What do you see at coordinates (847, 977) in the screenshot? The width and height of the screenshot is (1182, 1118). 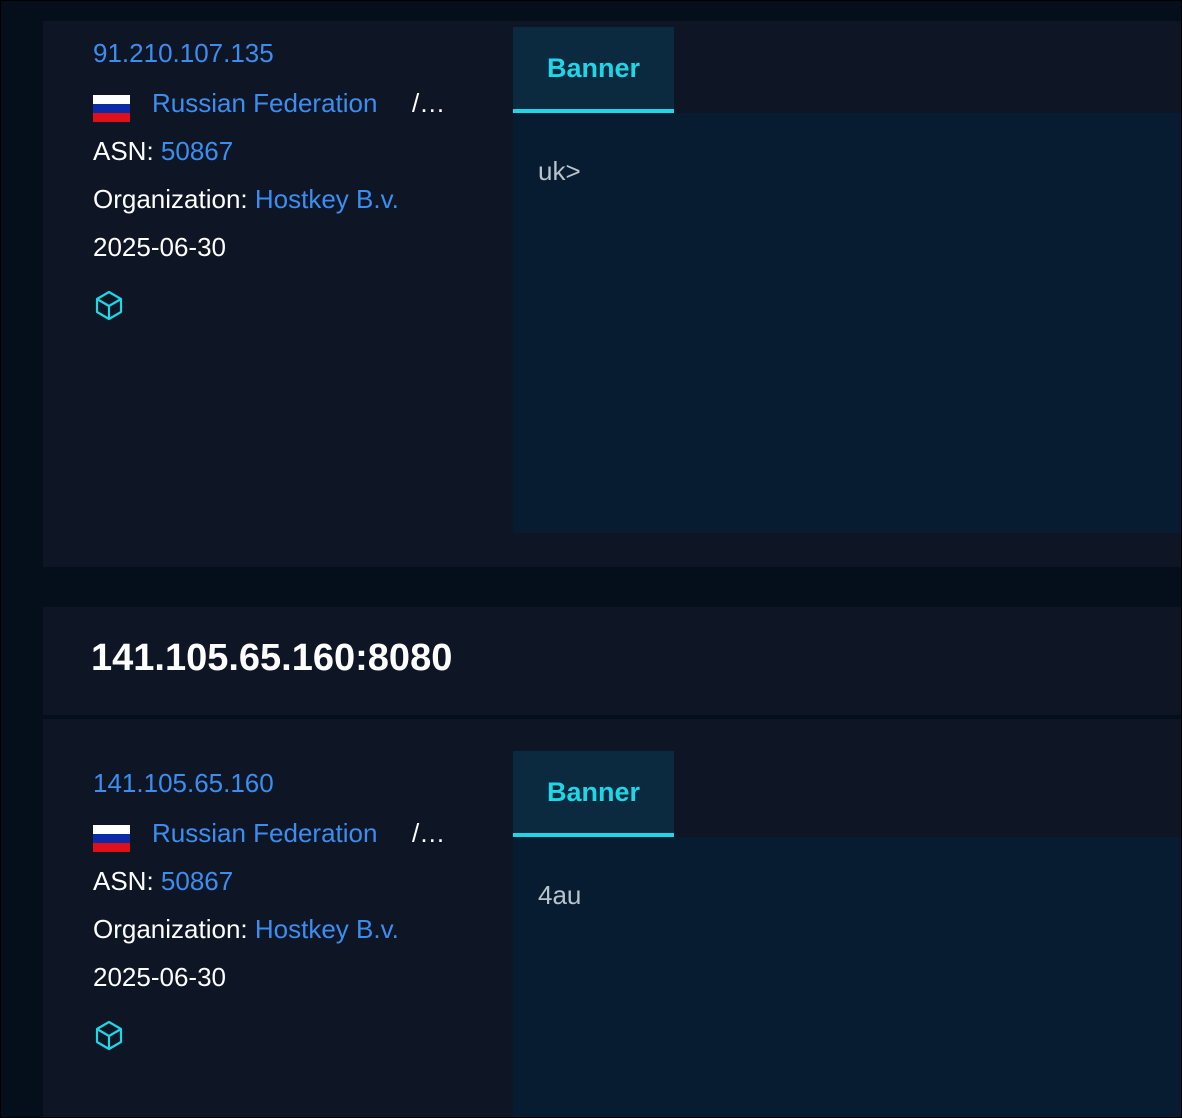 I see `banner-panel: 4au` at bounding box center [847, 977].